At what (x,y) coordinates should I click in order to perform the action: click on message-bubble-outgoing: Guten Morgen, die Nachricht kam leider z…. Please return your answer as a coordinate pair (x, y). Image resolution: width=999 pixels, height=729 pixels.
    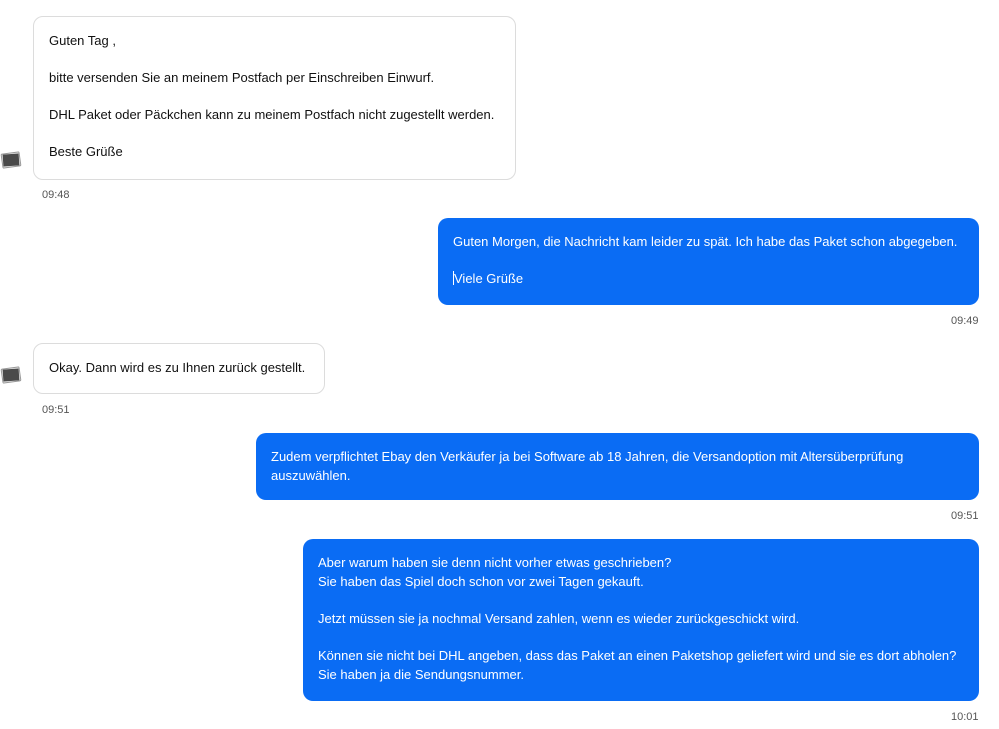
    Looking at the image, I should click on (708, 261).